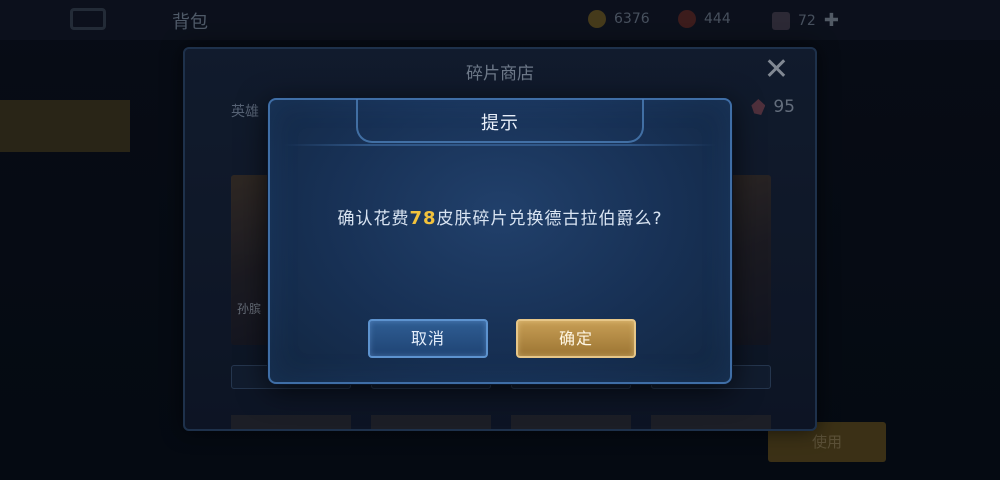  Describe the element at coordinates (428, 338) in the screenshot. I see `cancel-button: 取消` at that location.